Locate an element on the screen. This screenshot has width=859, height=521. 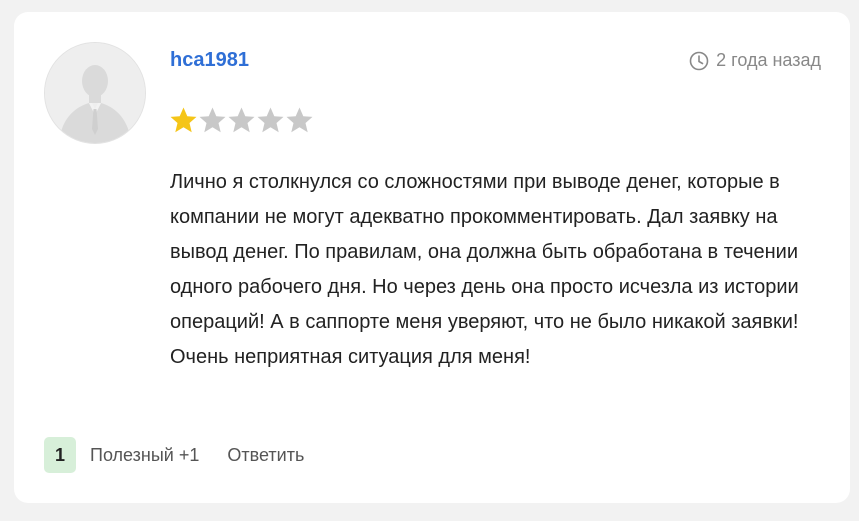
rating-stars is located at coordinates (241, 120).